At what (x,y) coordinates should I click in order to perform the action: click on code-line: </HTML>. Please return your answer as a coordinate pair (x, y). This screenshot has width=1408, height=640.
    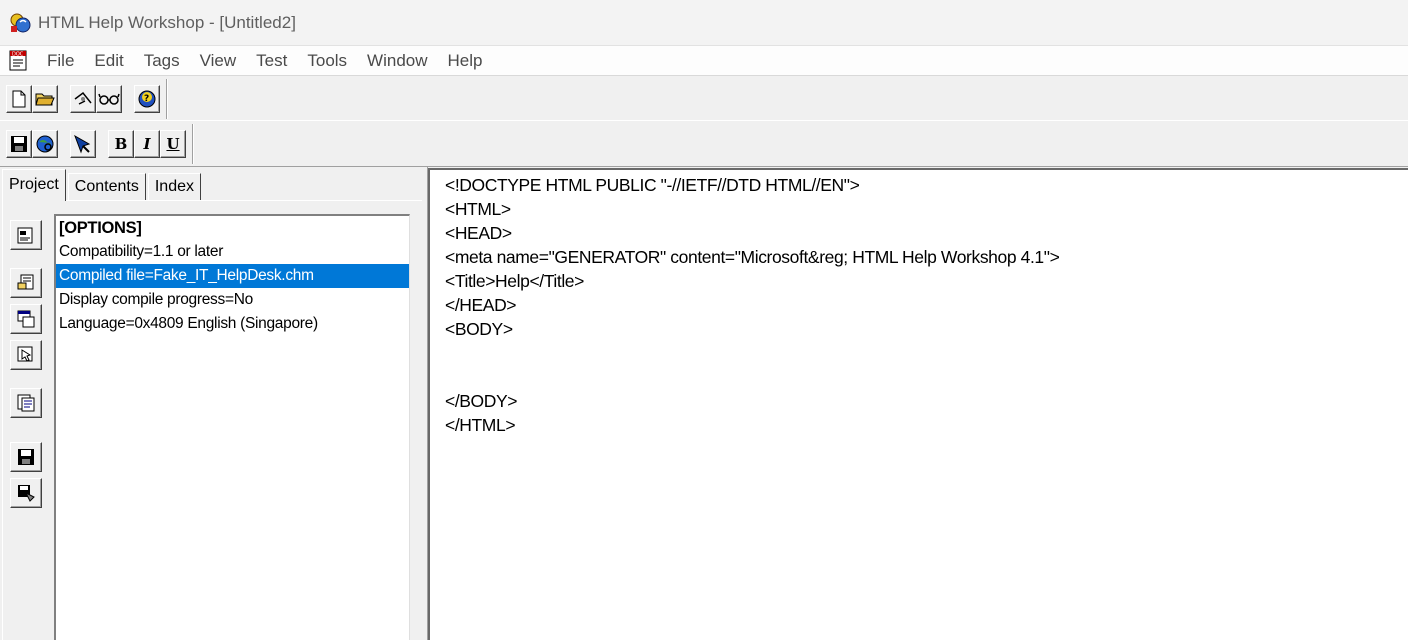
    Looking at the image, I should click on (926, 425).